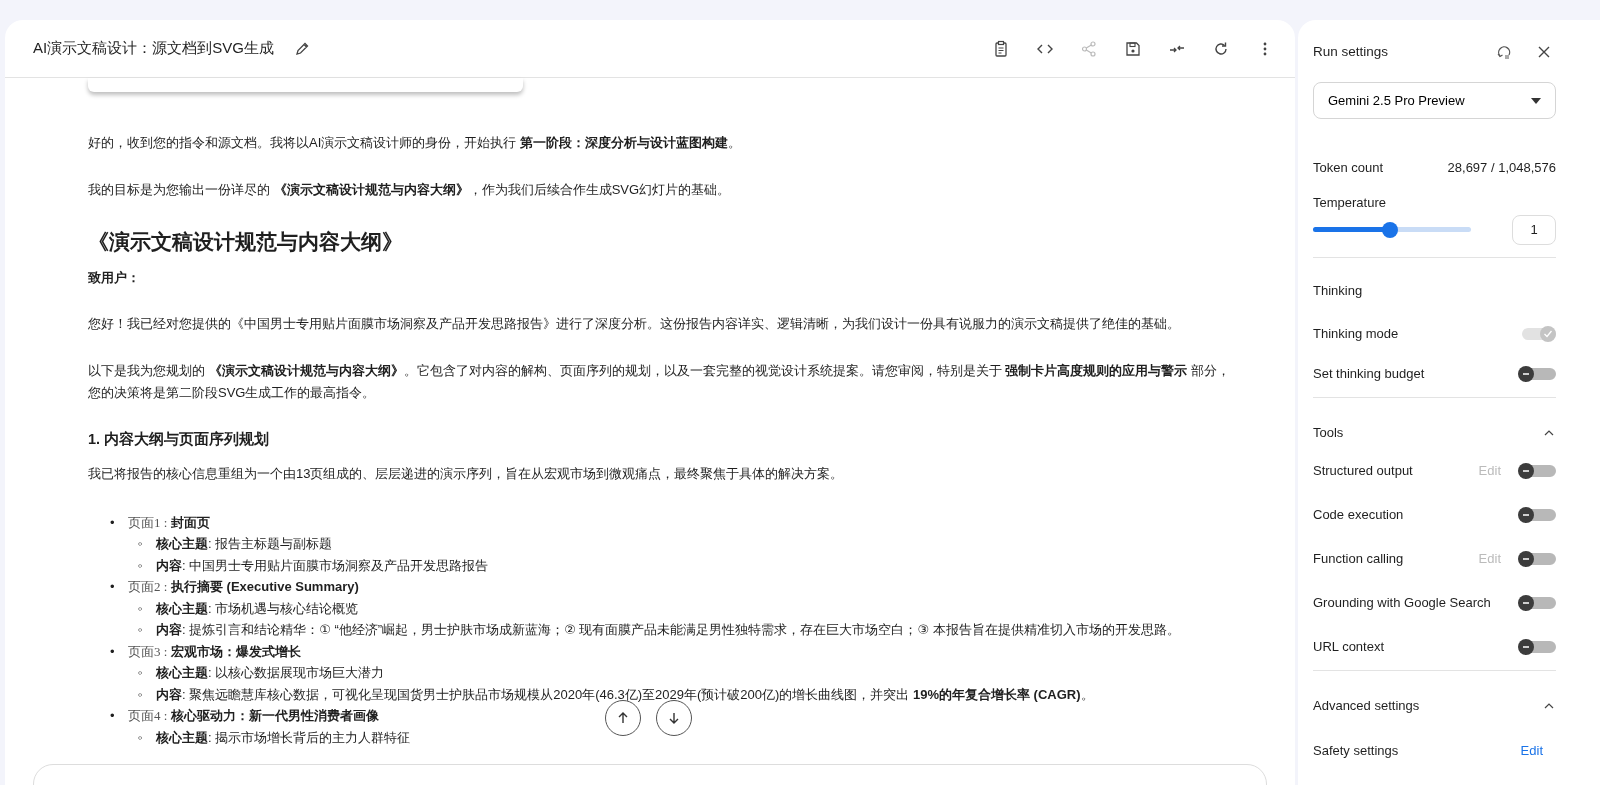 The height and width of the screenshot is (785, 1600). What do you see at coordinates (160, 522) in the screenshot?
I see `outline-item: • 页面1 : 封面页` at bounding box center [160, 522].